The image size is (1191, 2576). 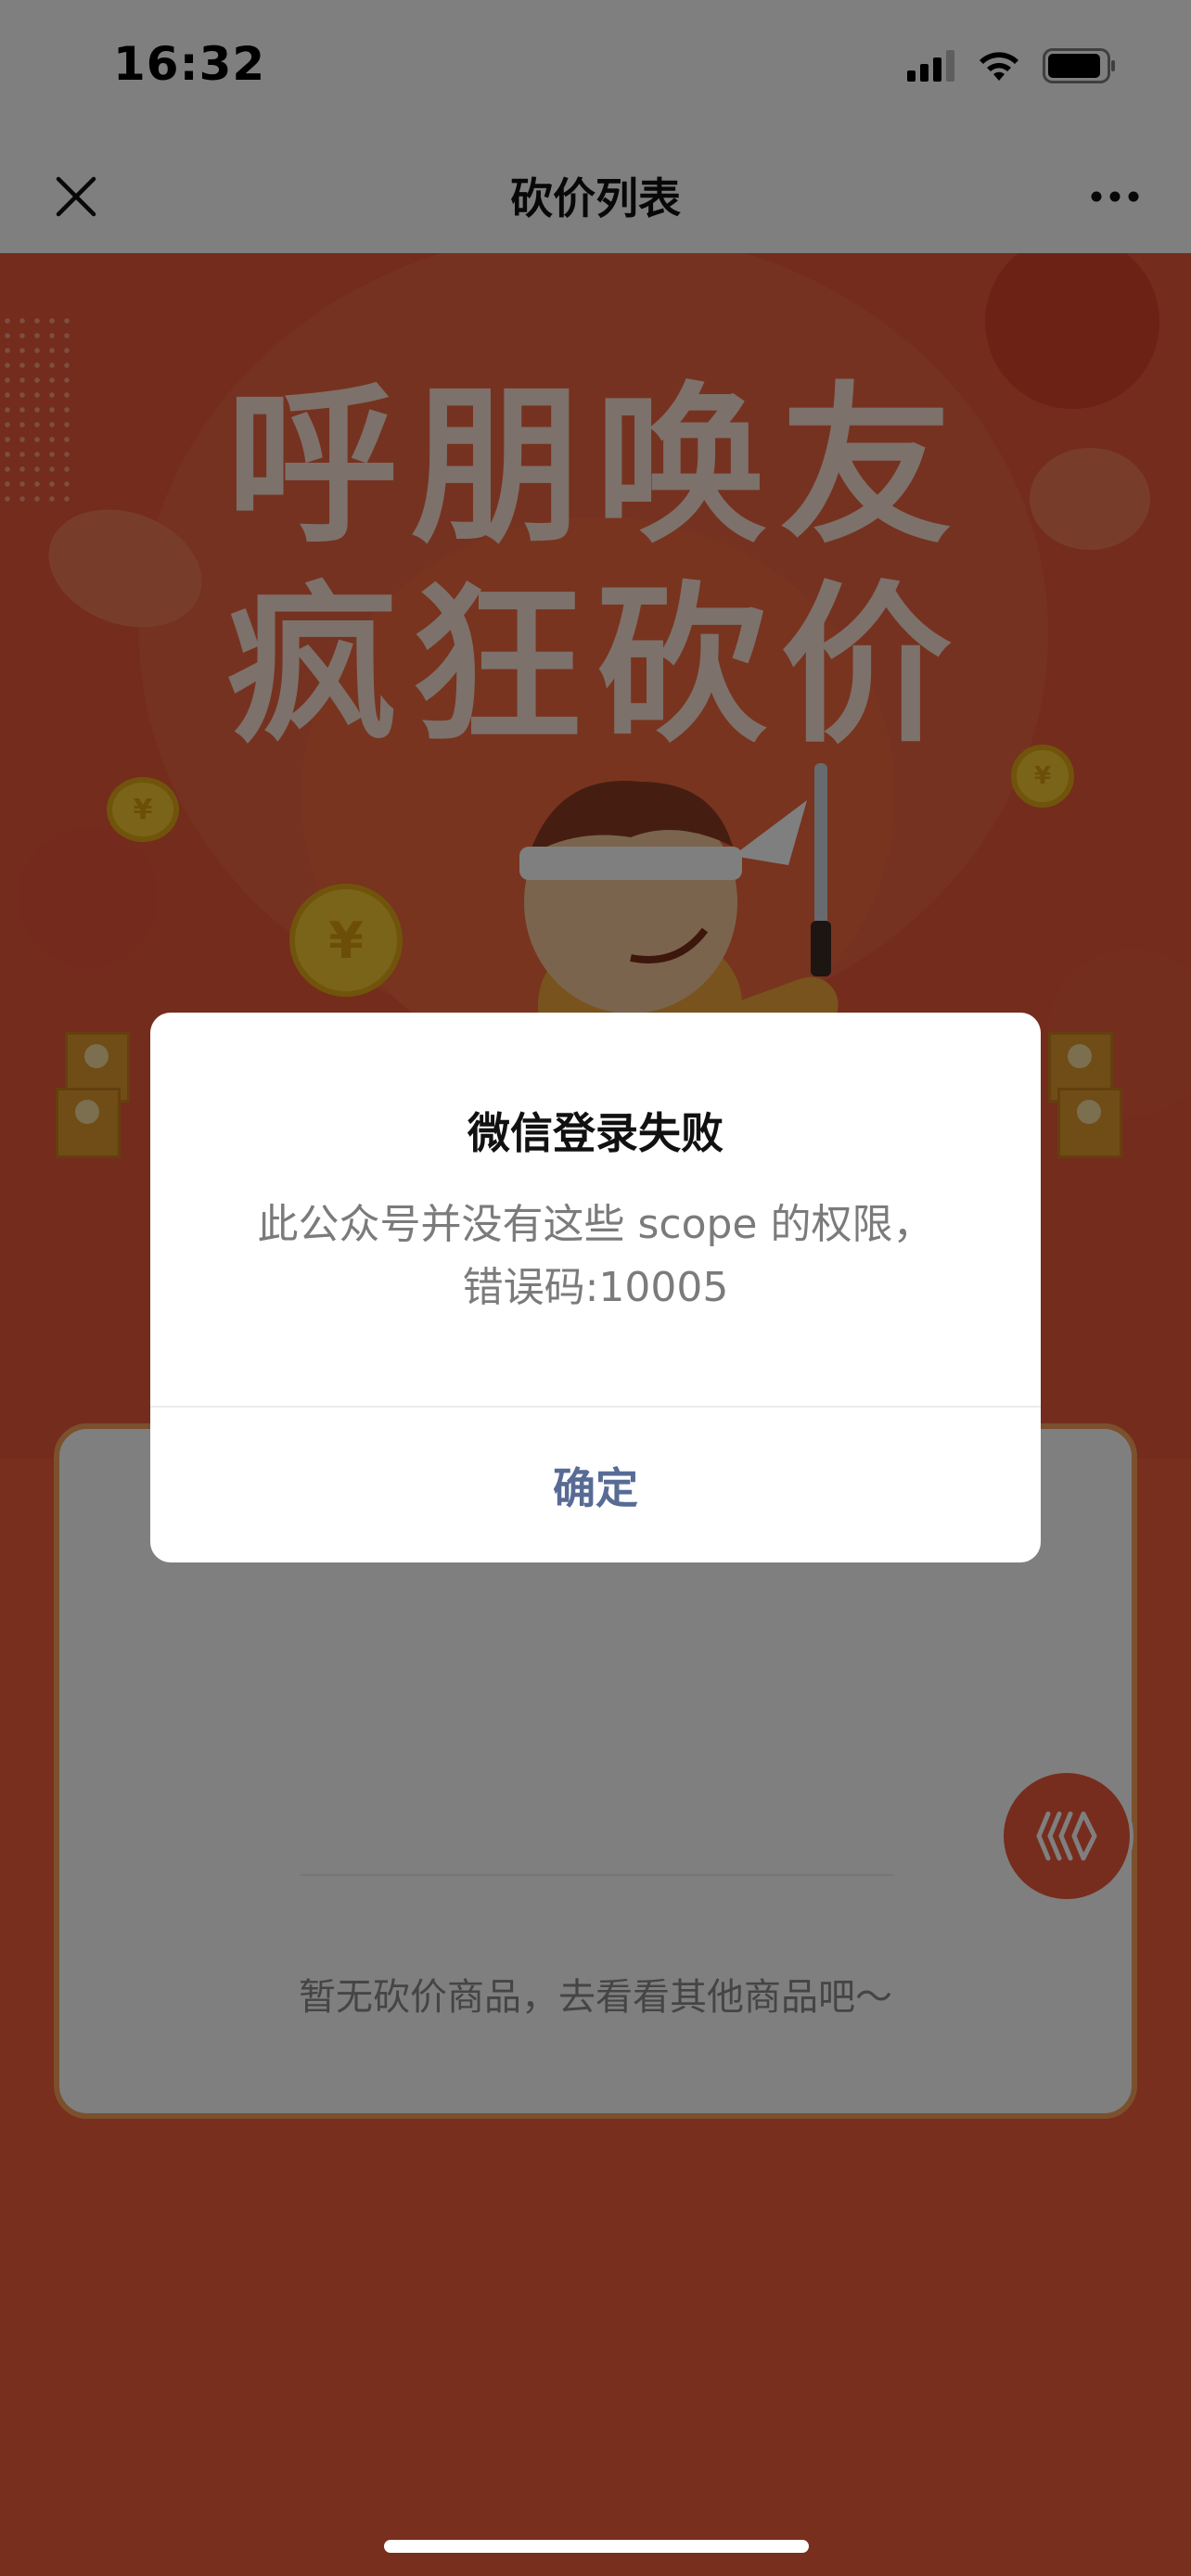 What do you see at coordinates (595, 1224) in the screenshot?
I see `dialog-message-line-1: 此公众号并没有这些 scope 的权限，` at bounding box center [595, 1224].